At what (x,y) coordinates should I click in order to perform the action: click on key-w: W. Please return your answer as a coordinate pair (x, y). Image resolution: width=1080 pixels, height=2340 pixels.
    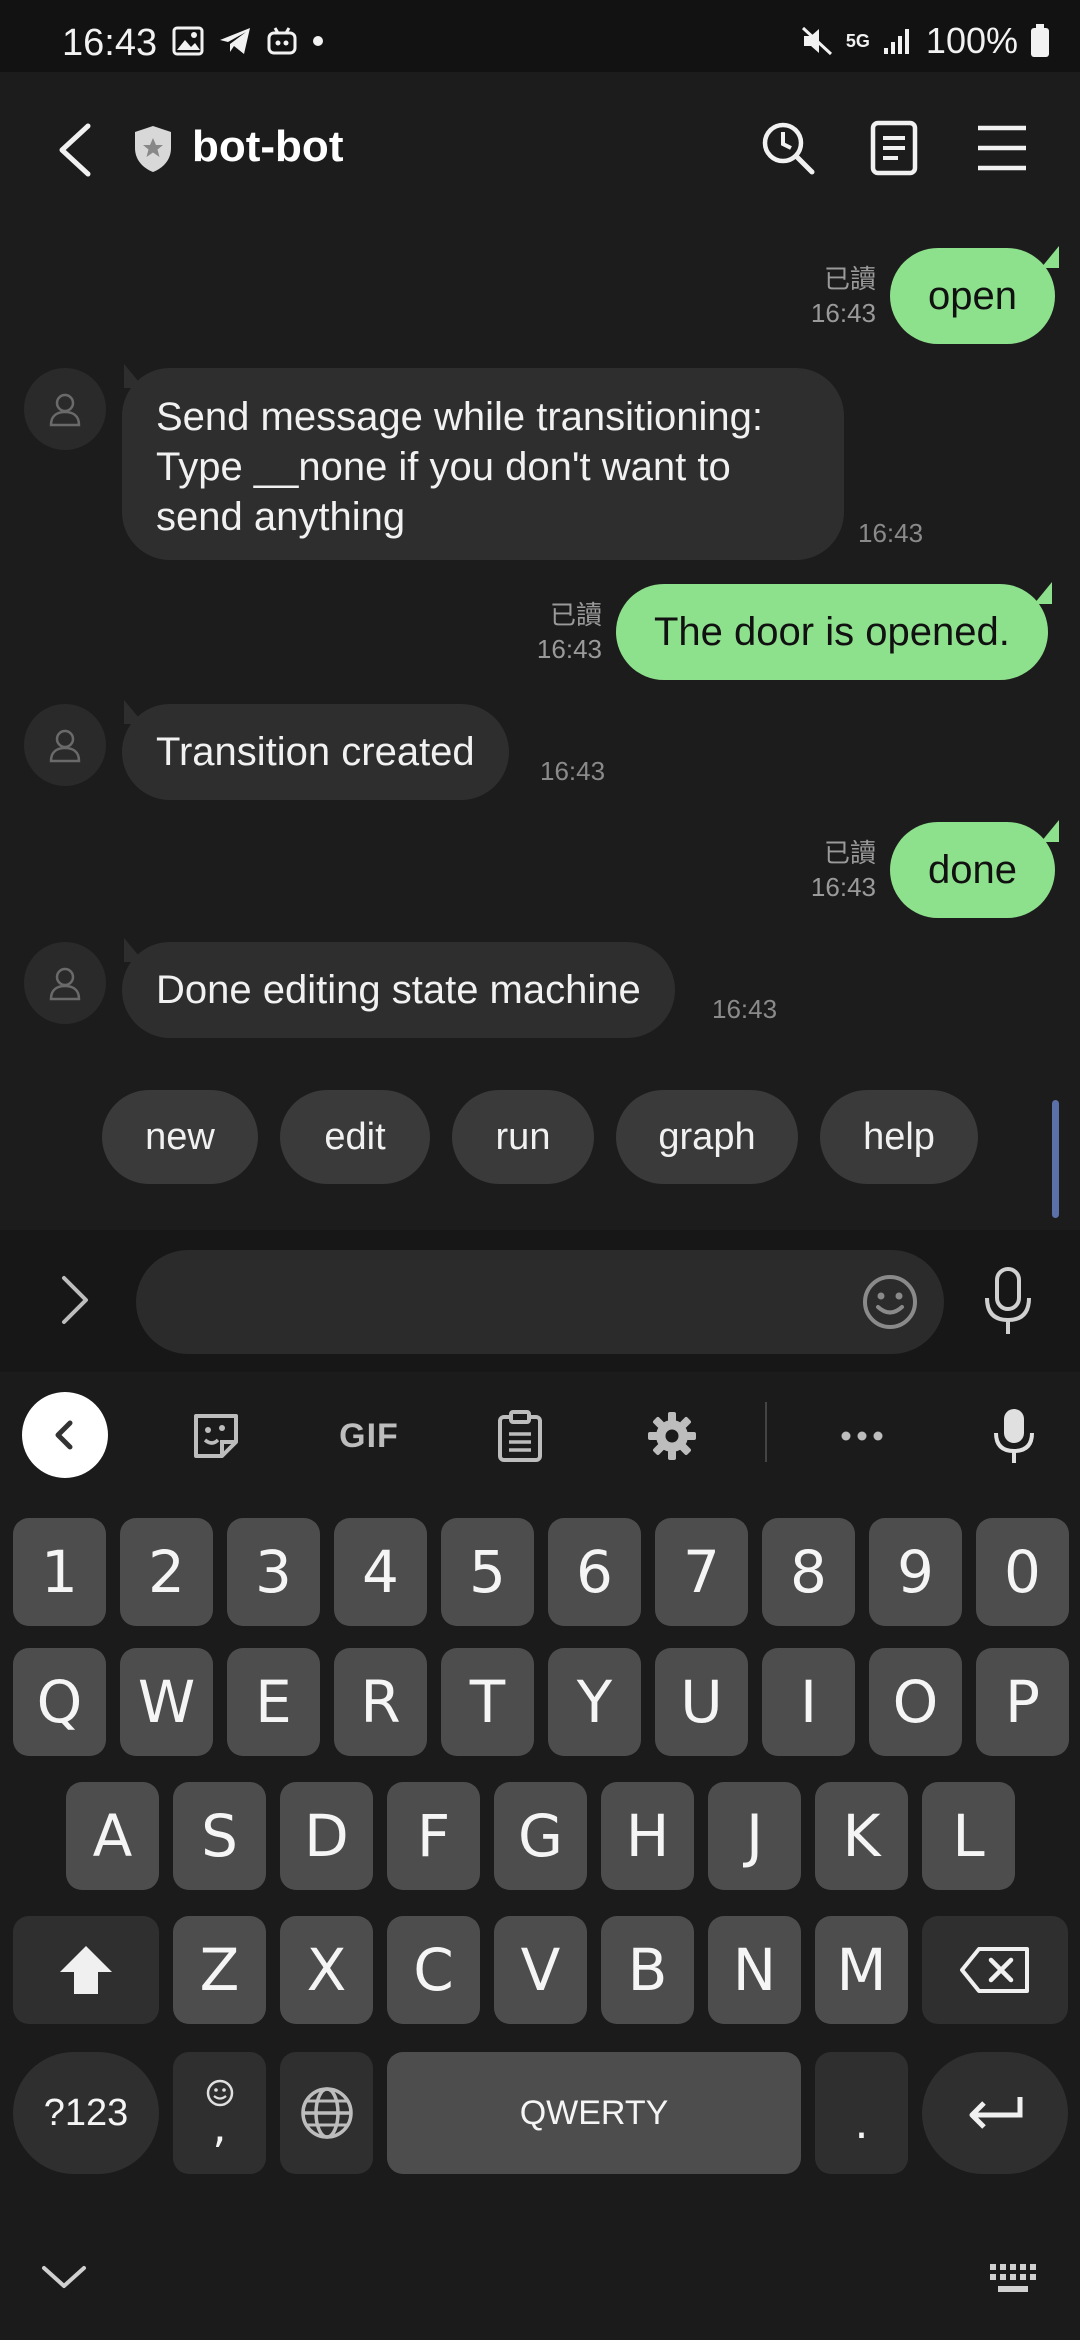
    Looking at the image, I should click on (166, 1702).